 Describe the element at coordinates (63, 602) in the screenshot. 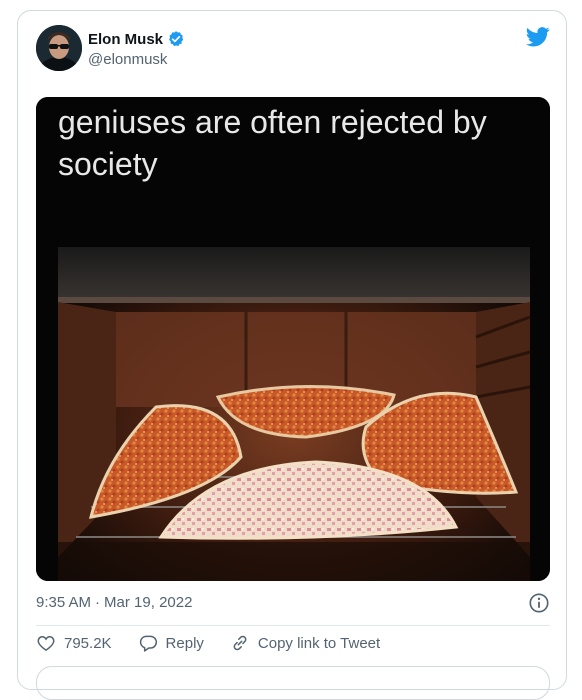

I see `tweet-time: 9:35 AM` at that location.